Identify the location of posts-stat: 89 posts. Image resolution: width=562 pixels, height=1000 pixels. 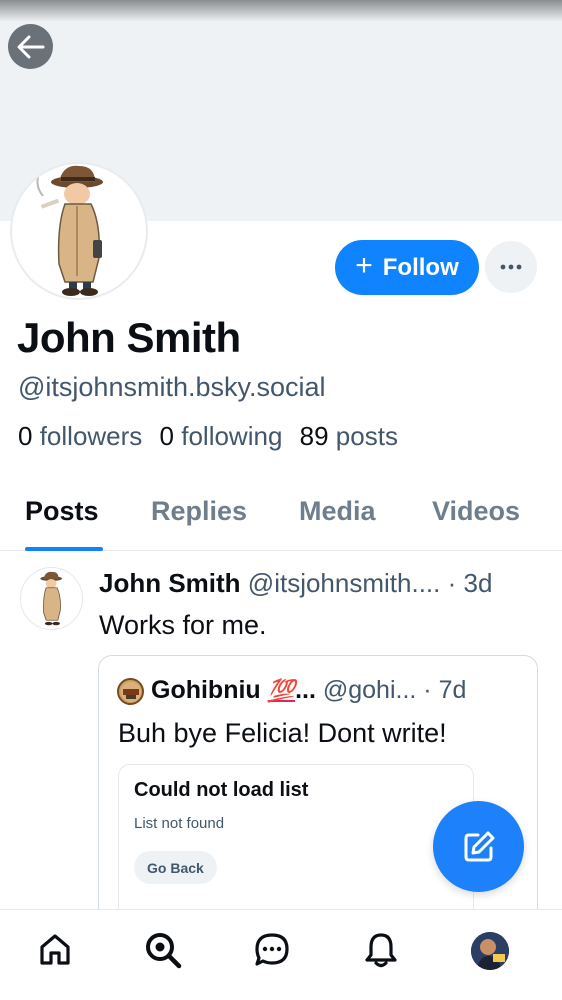
(349, 436).